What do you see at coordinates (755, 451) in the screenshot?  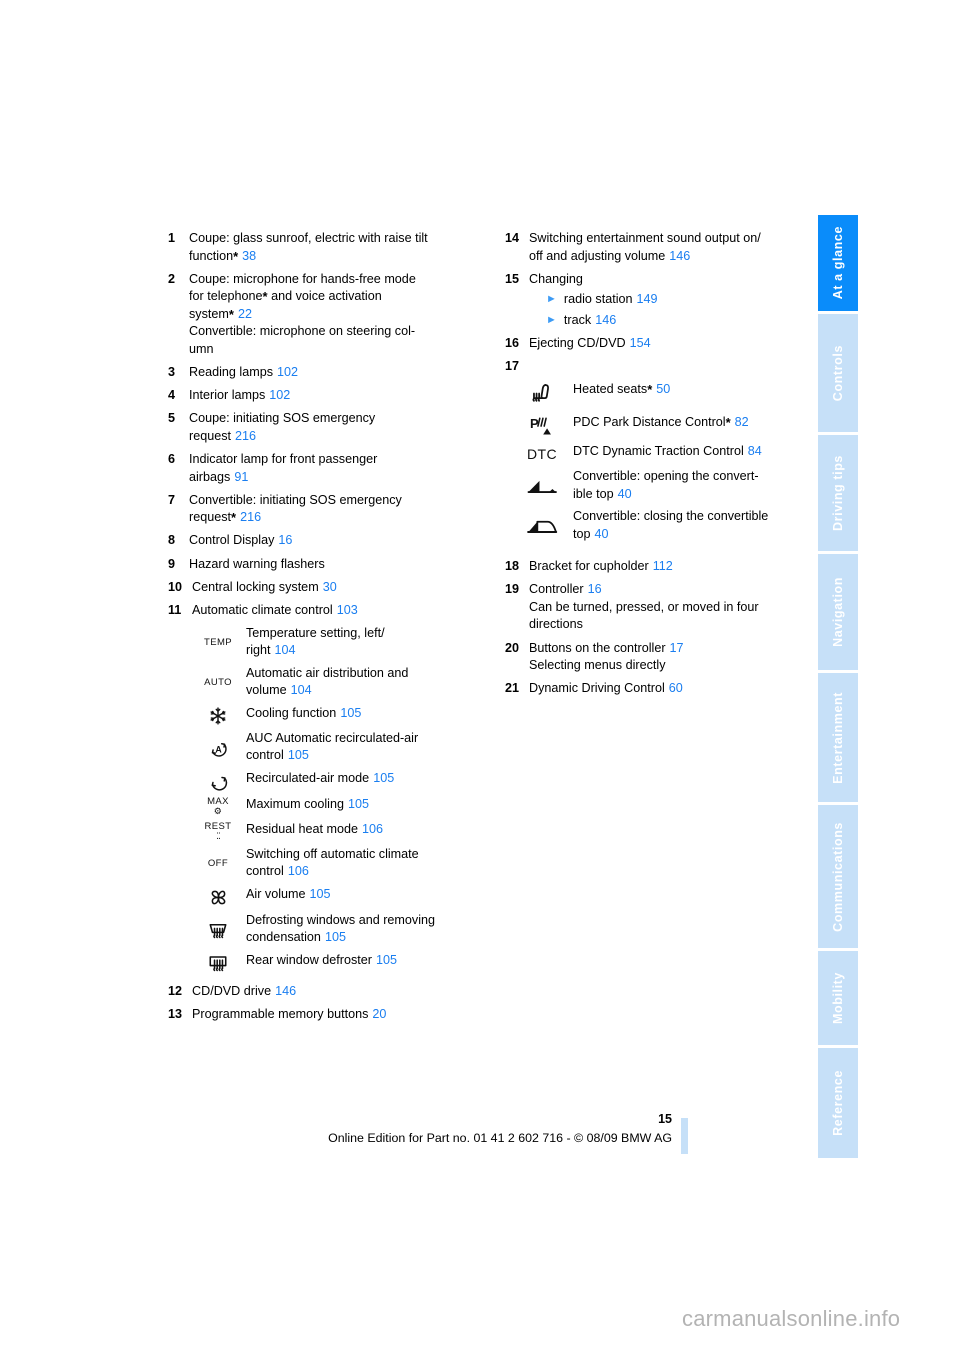 I see `page-reference-link: 84` at bounding box center [755, 451].